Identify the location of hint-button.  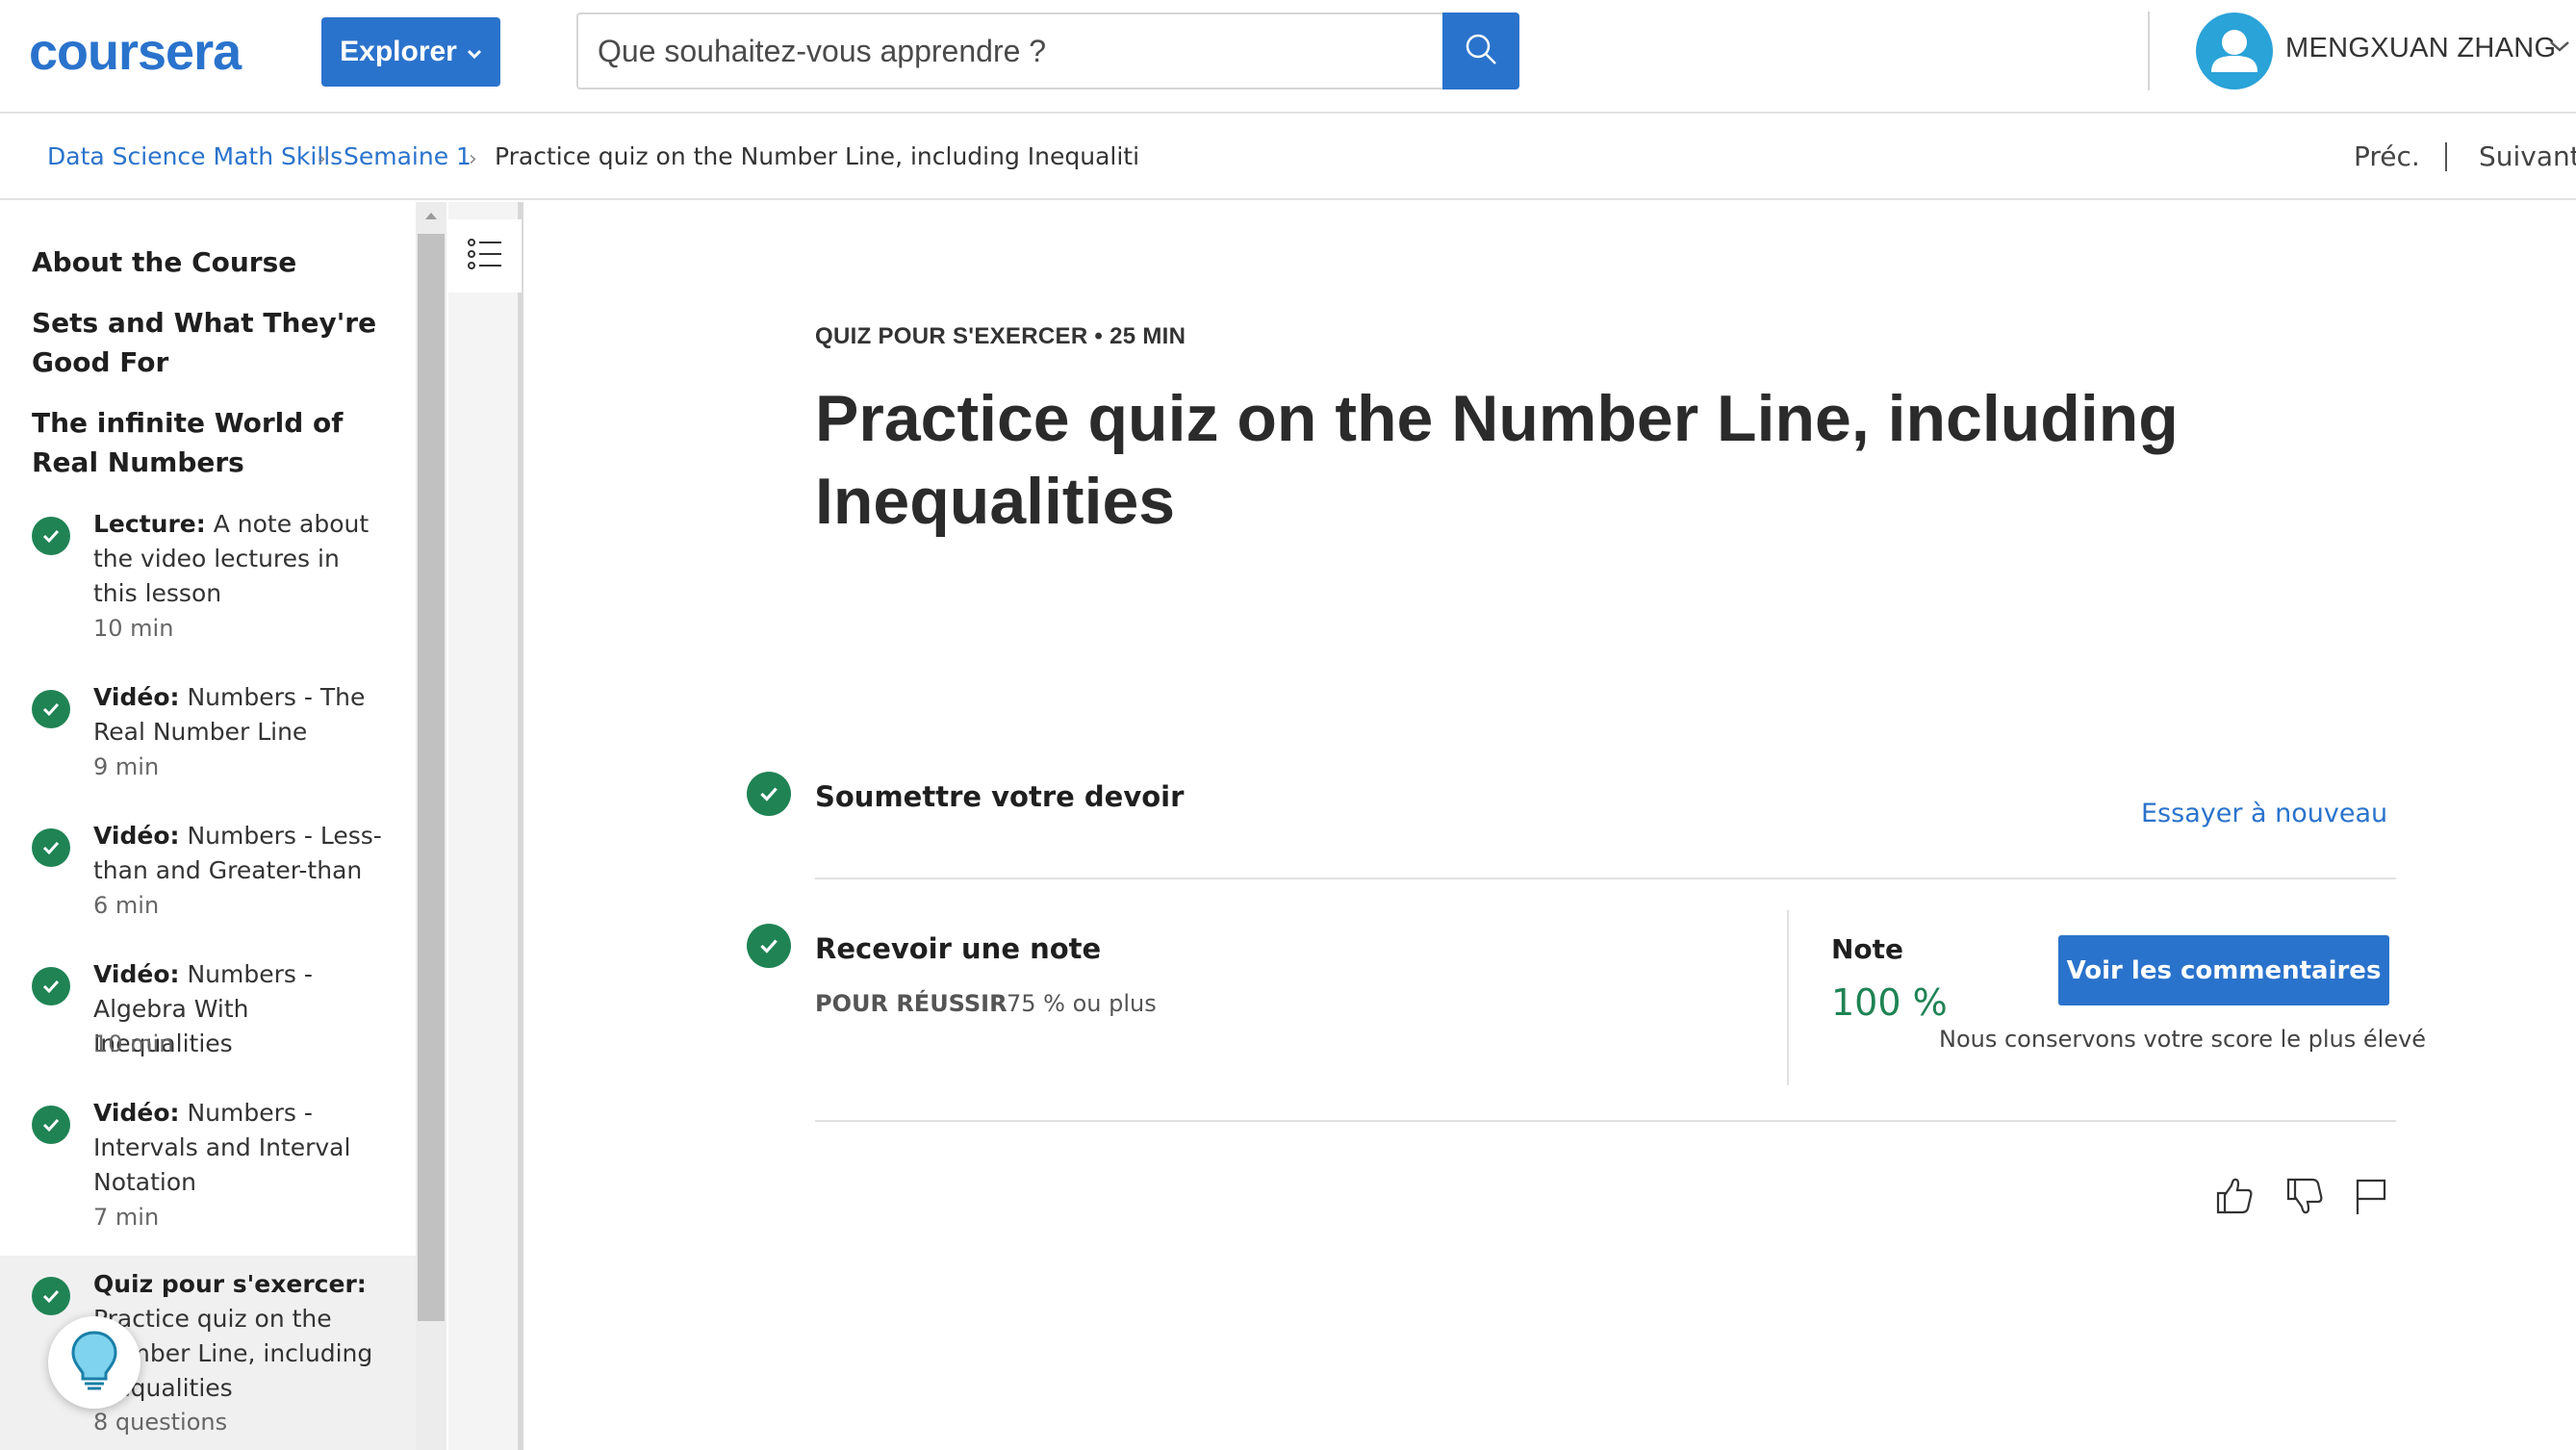
(94, 1362).